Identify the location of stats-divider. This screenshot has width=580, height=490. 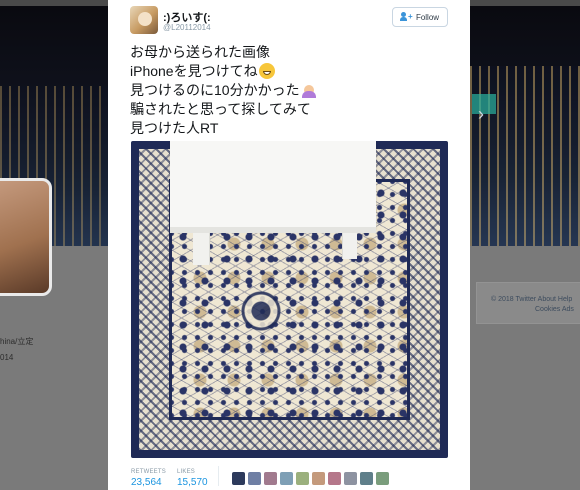
(218, 476).